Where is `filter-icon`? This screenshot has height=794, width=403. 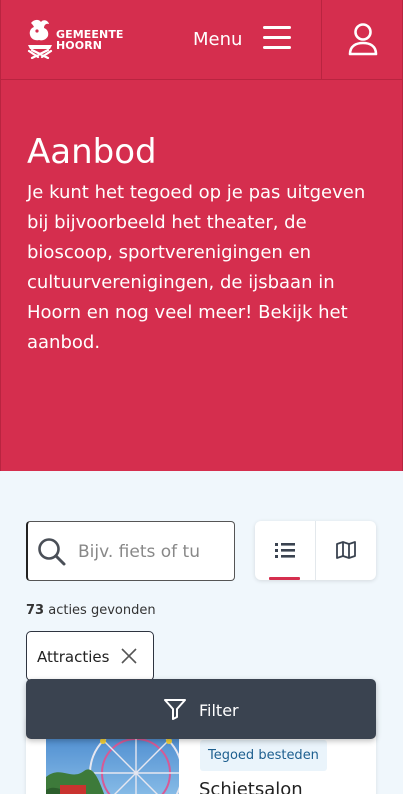
filter-icon is located at coordinates (175, 709).